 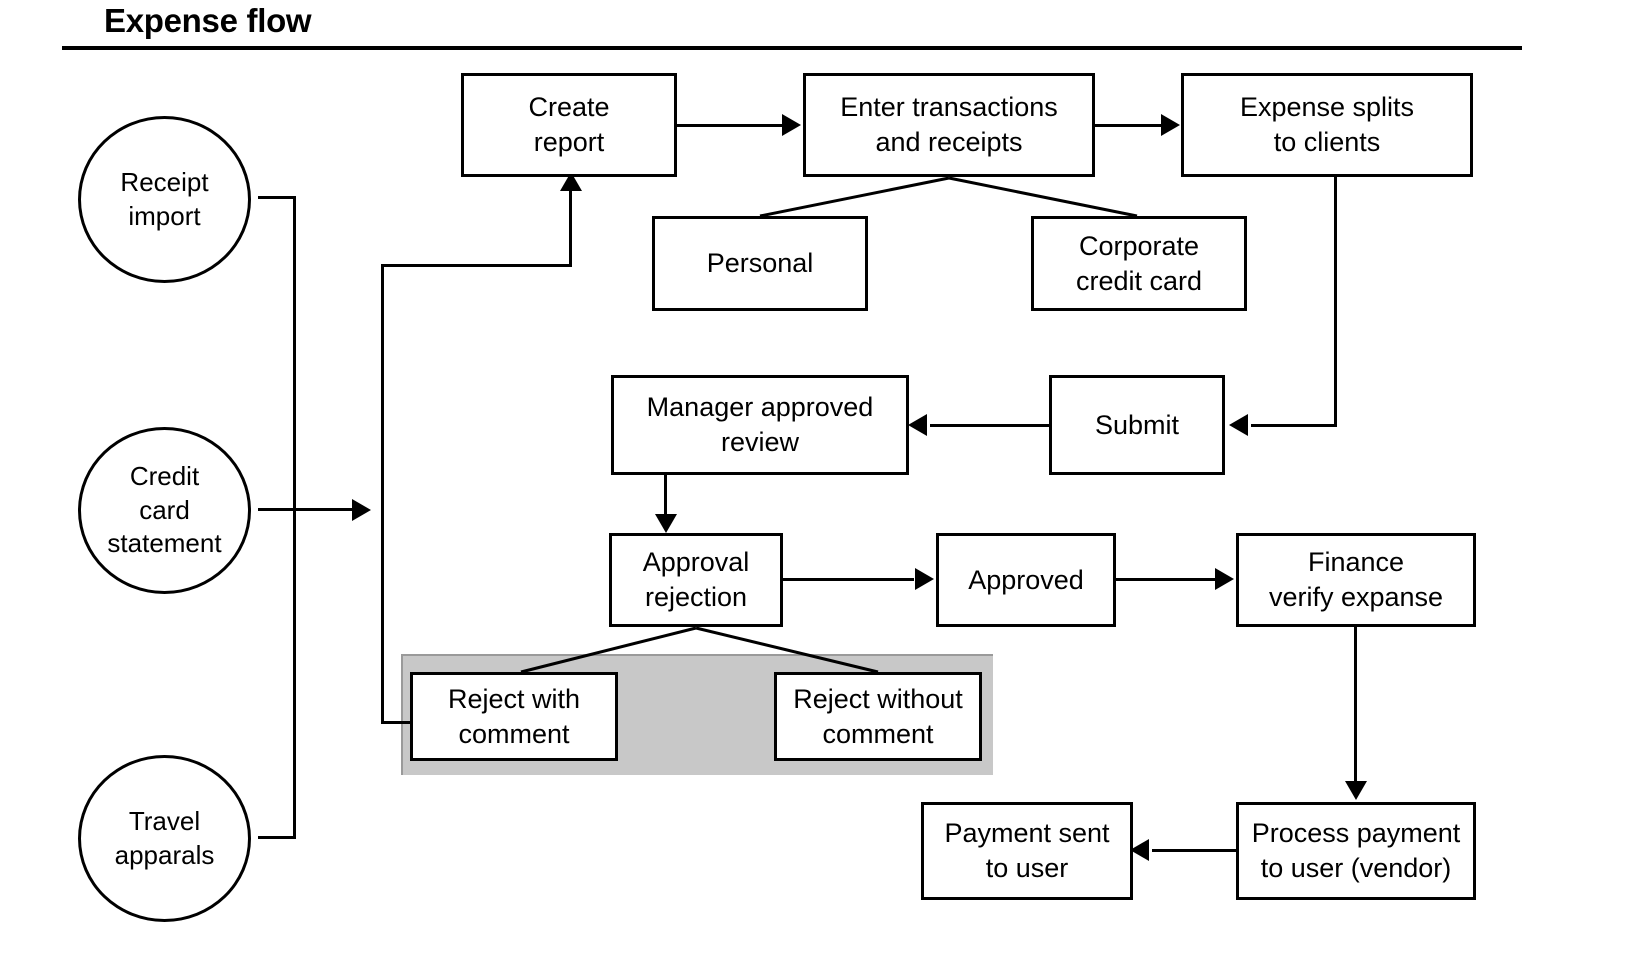 What do you see at coordinates (1327, 125) in the screenshot?
I see `node-expense-splits: Expense splits to clients` at bounding box center [1327, 125].